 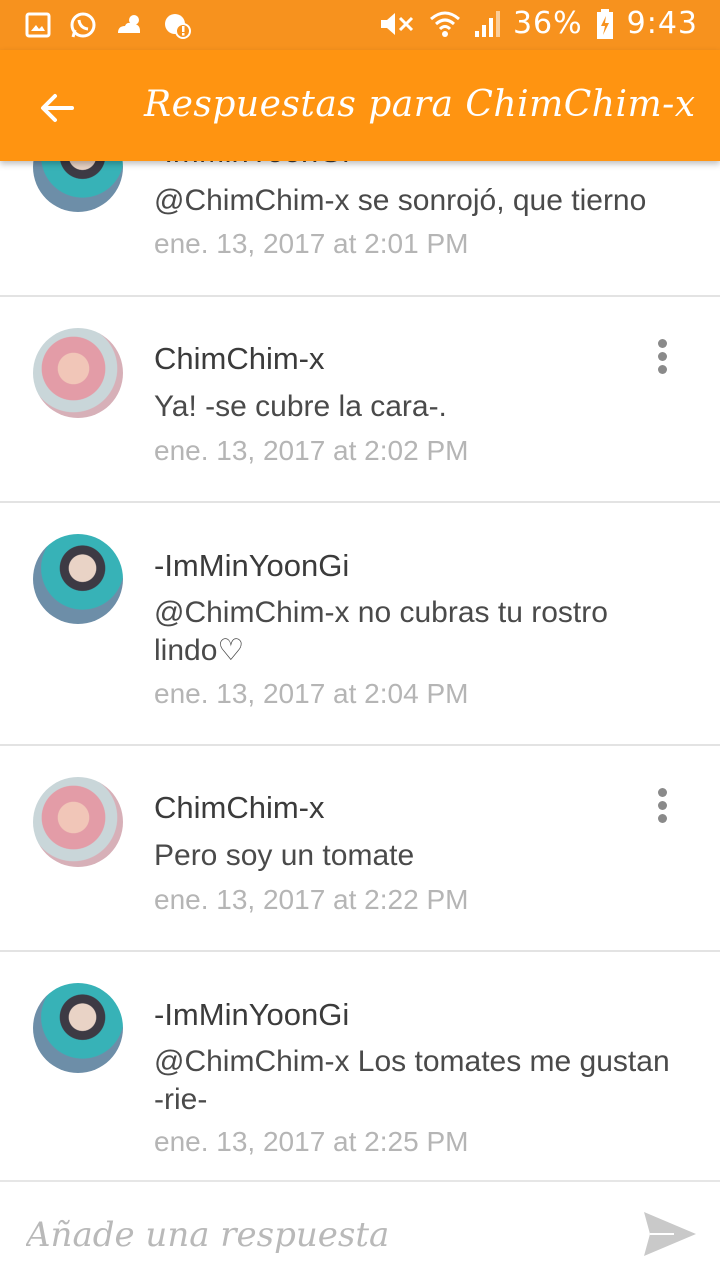 I want to click on reply-timestamp: ene. 13, 2017 at 2:01 PM, so click(x=311, y=243).